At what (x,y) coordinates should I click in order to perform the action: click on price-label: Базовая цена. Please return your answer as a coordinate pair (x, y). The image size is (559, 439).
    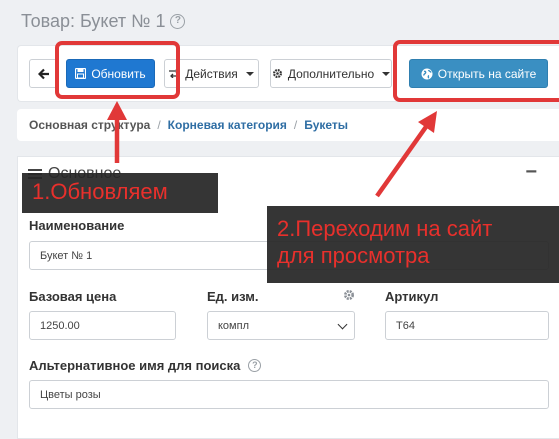
    Looking at the image, I should click on (73, 296).